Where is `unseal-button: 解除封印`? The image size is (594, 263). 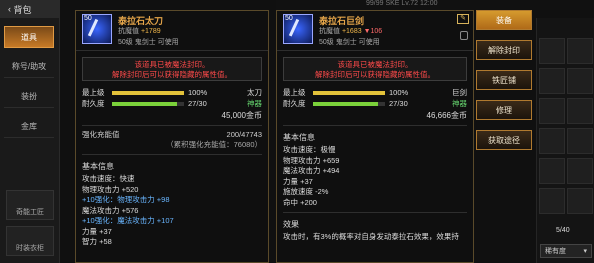 unseal-button: 解除封印 is located at coordinates (504, 50).